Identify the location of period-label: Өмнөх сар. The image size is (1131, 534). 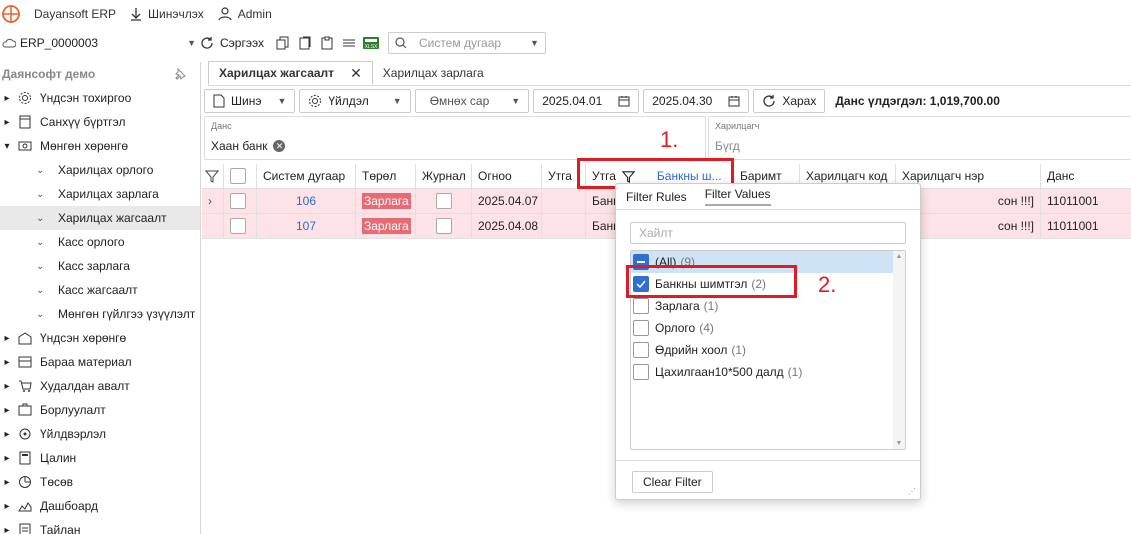
(459, 101).